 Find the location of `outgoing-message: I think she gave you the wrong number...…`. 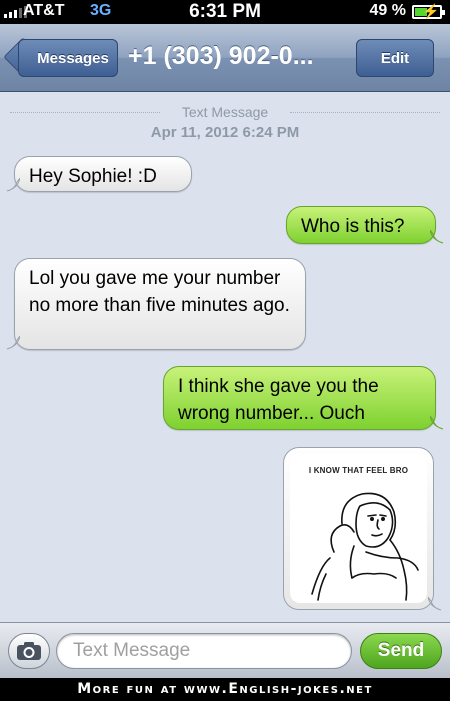

outgoing-message: I think she gave you the wrong number...… is located at coordinates (299, 398).